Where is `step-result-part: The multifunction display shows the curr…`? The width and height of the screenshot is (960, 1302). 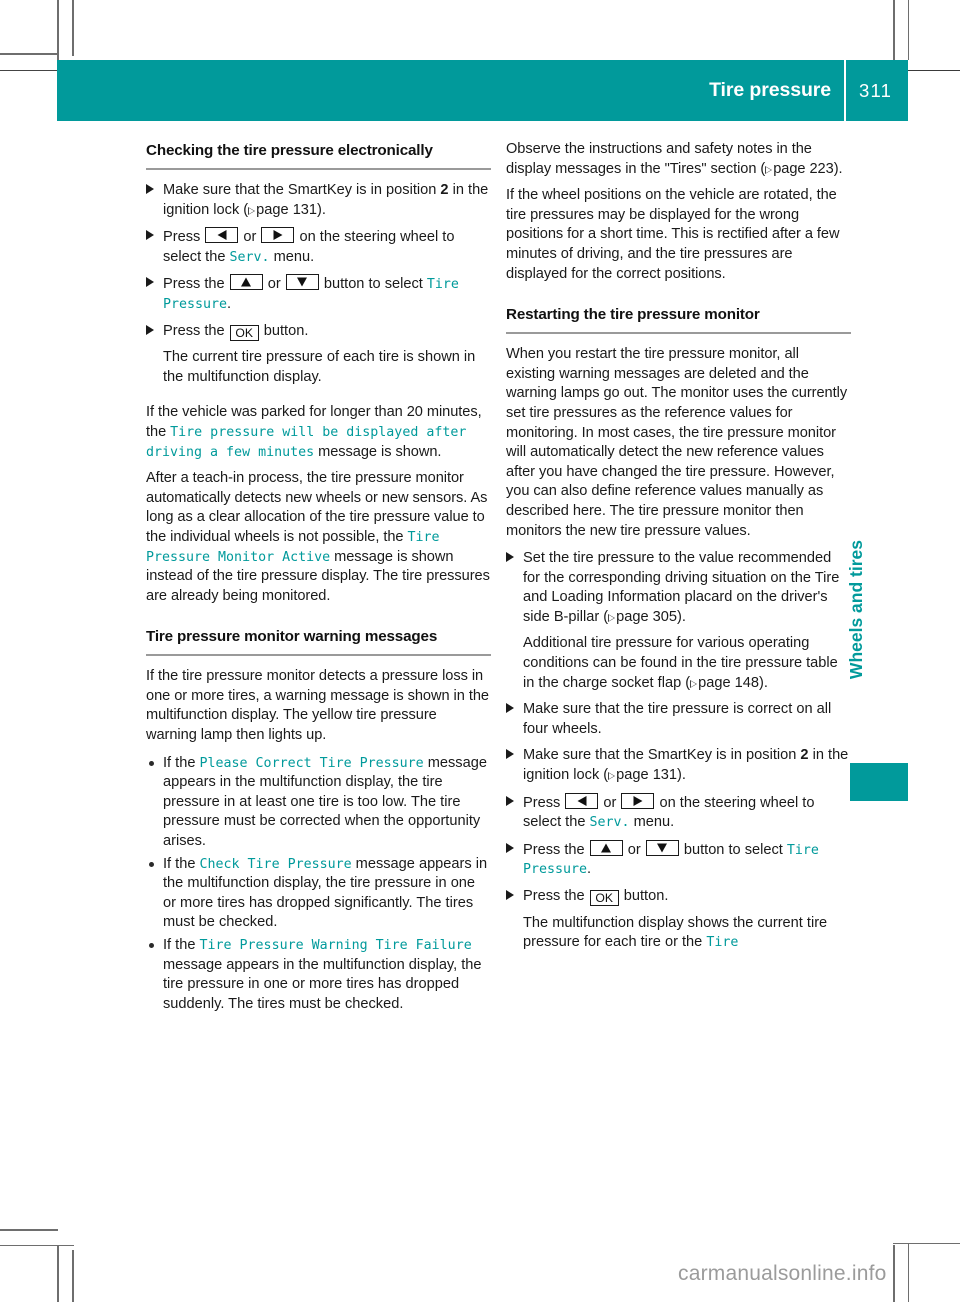
step-result-part: The multifunction display shows the curr… is located at coordinates (675, 932).